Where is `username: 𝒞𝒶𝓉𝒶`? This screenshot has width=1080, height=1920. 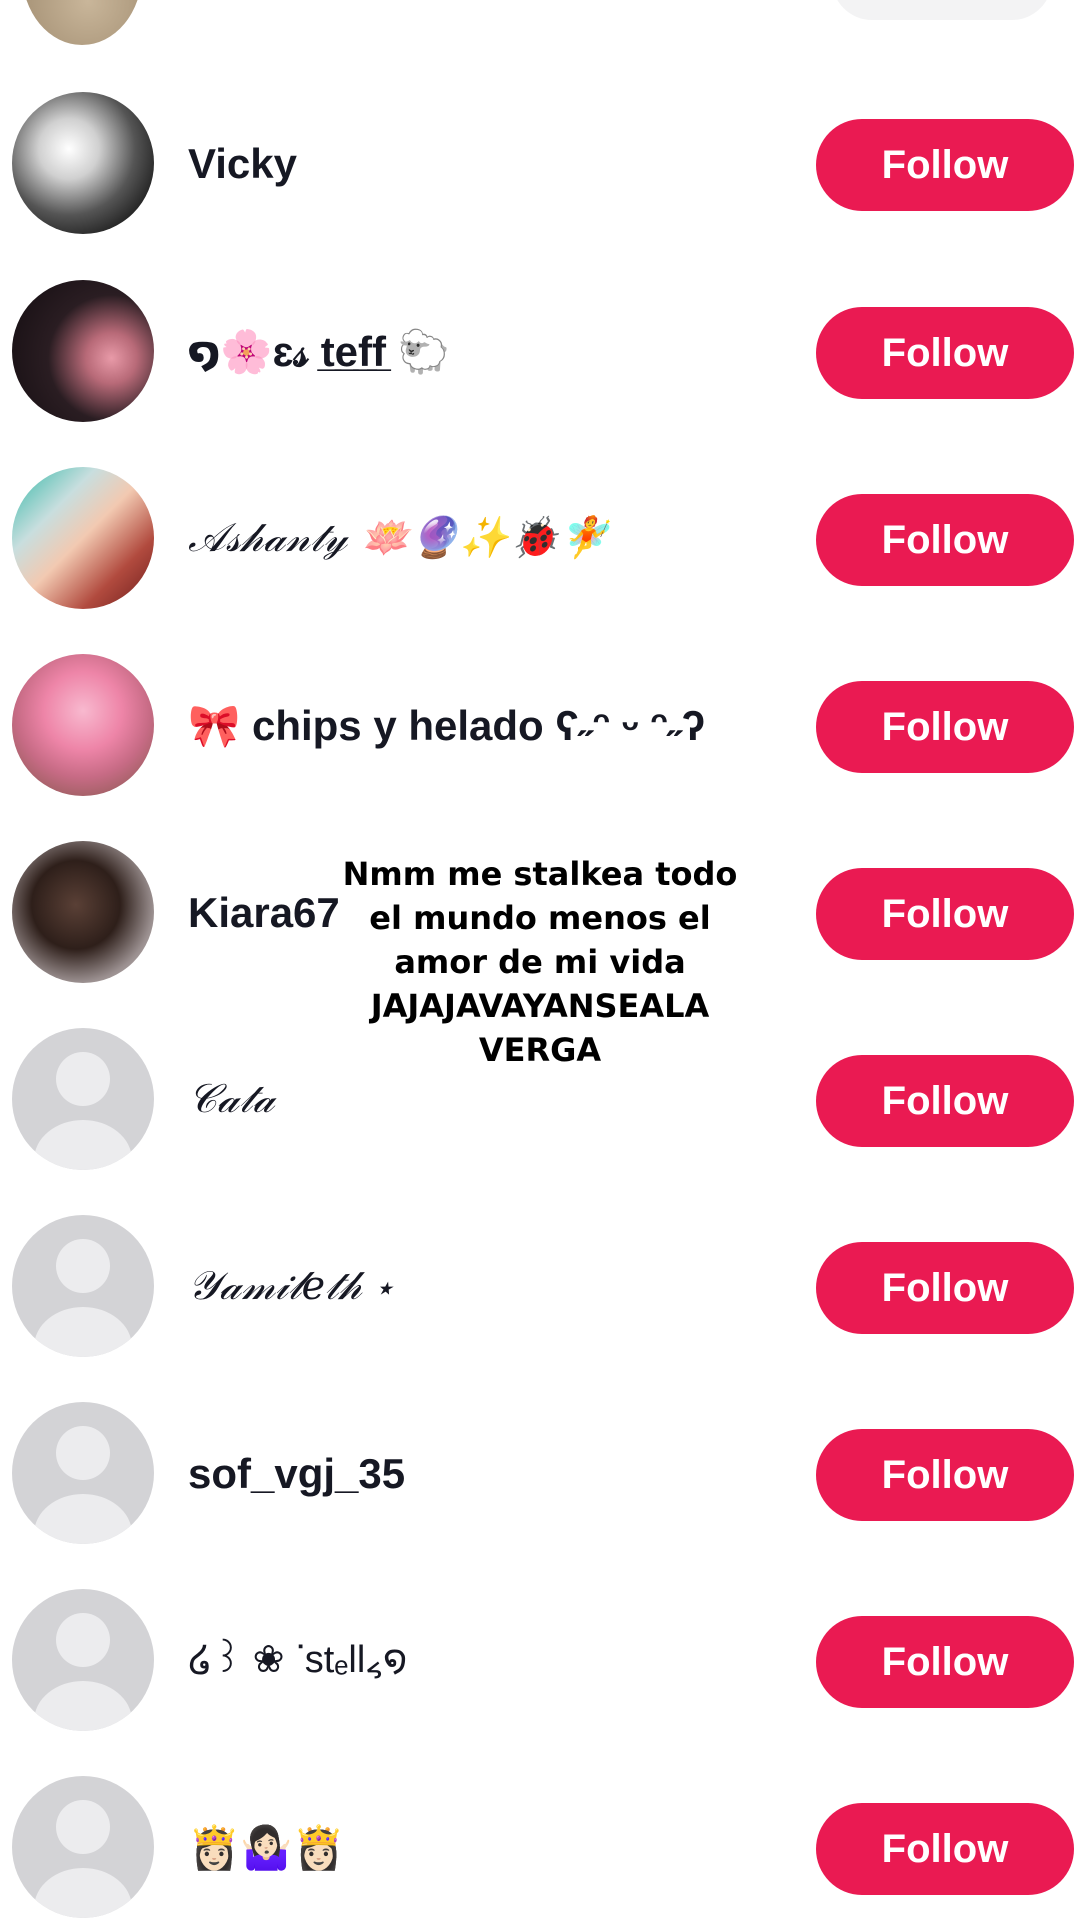 username: 𝒞𝒶𝓉𝒶 is located at coordinates (231, 1099).